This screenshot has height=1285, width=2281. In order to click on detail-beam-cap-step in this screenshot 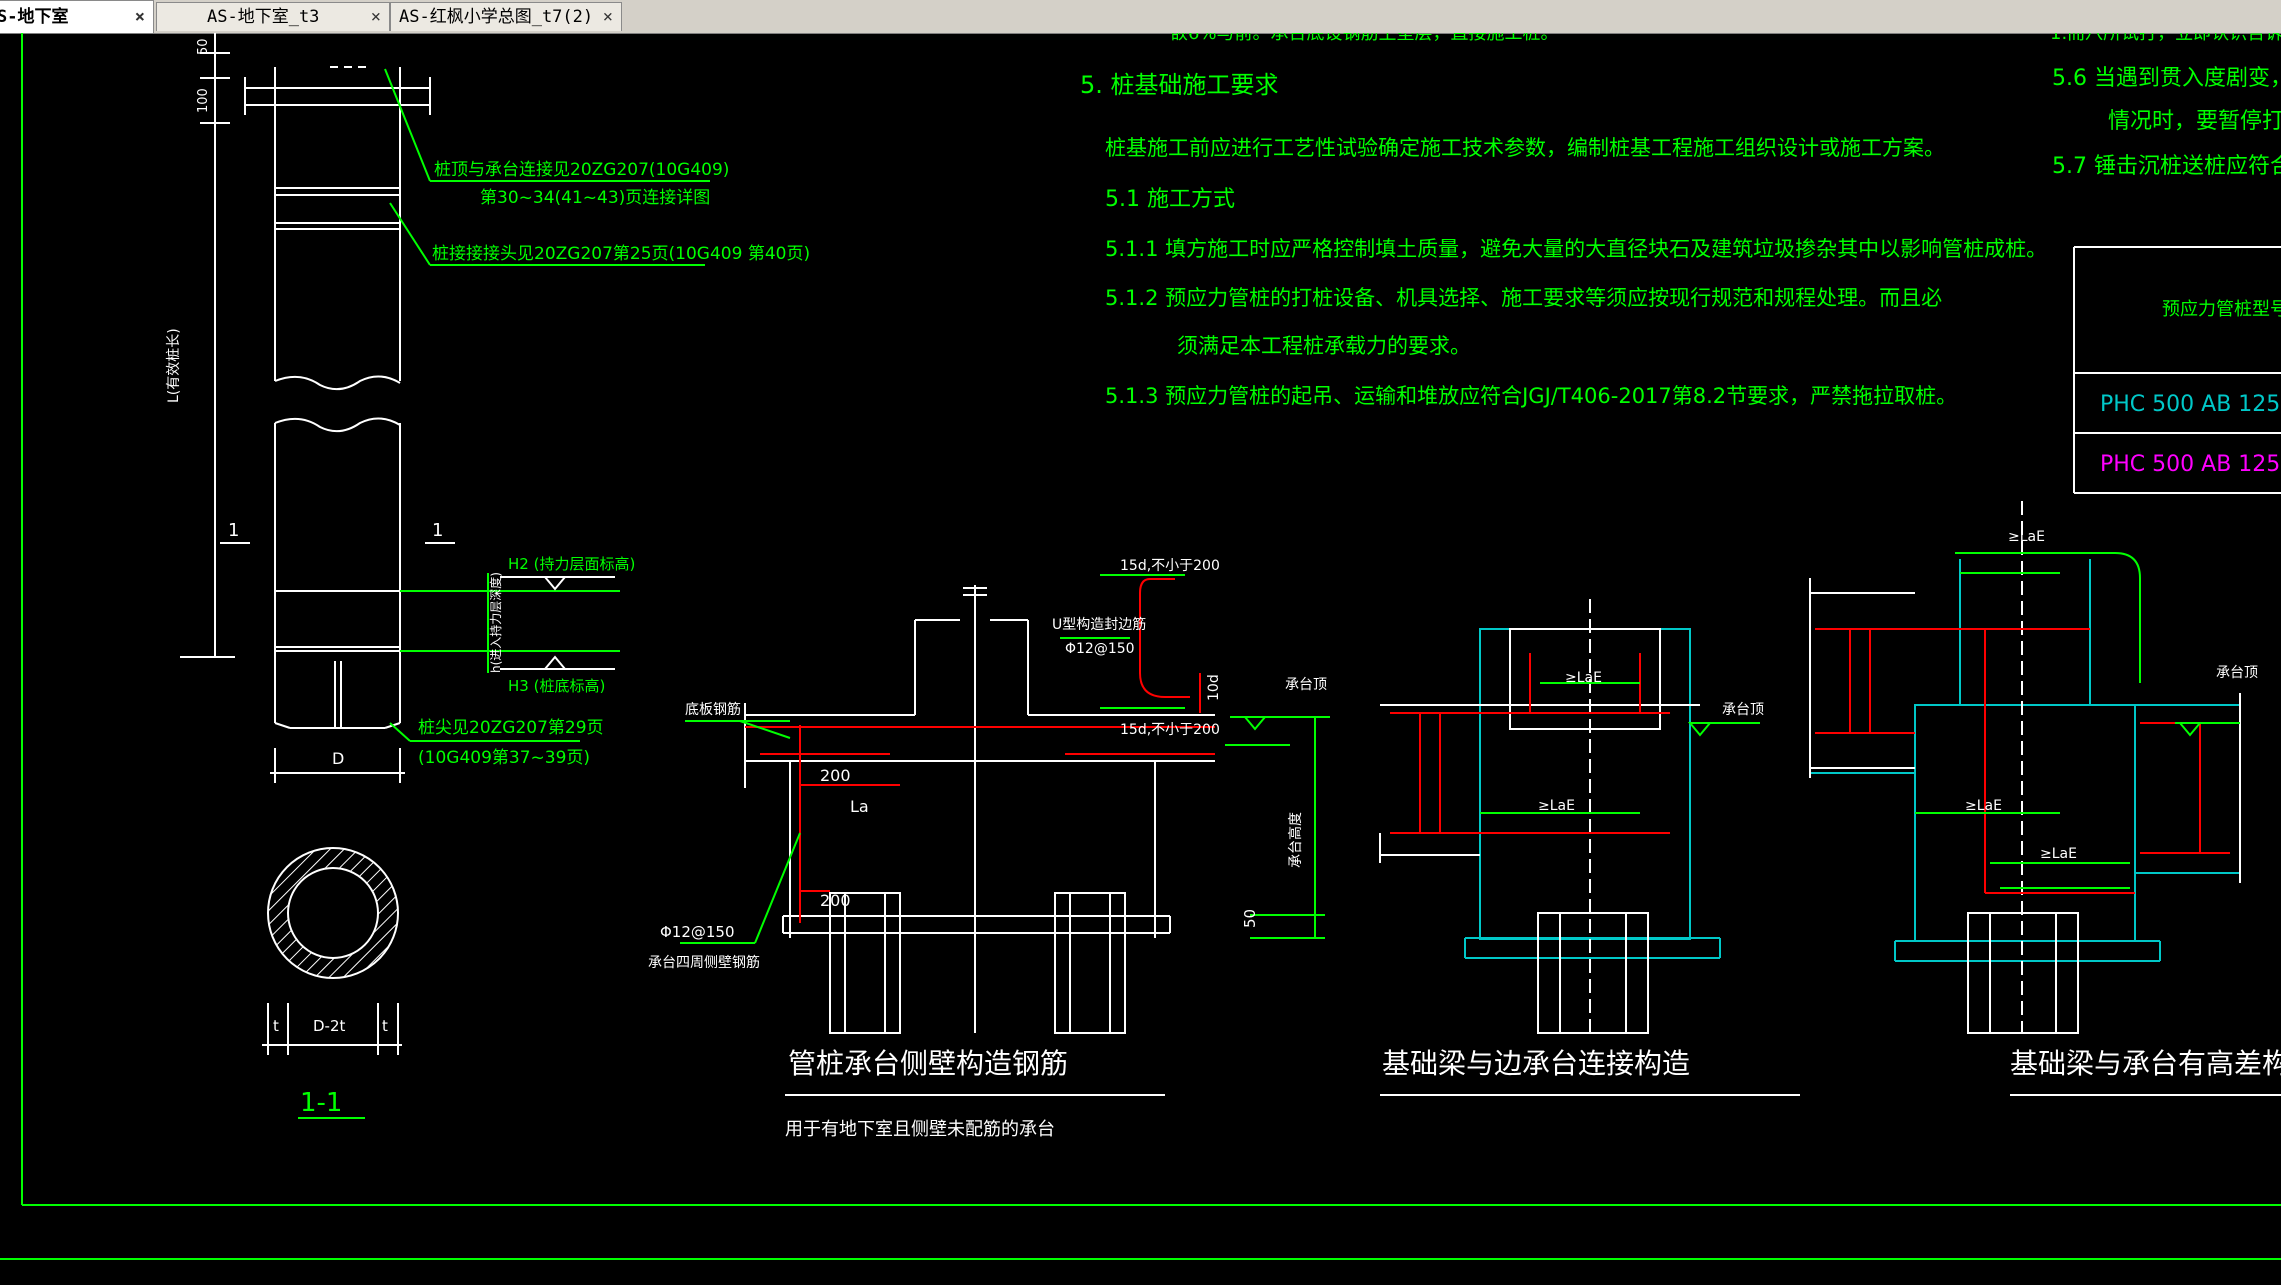, I will do `click(2025, 760)`.